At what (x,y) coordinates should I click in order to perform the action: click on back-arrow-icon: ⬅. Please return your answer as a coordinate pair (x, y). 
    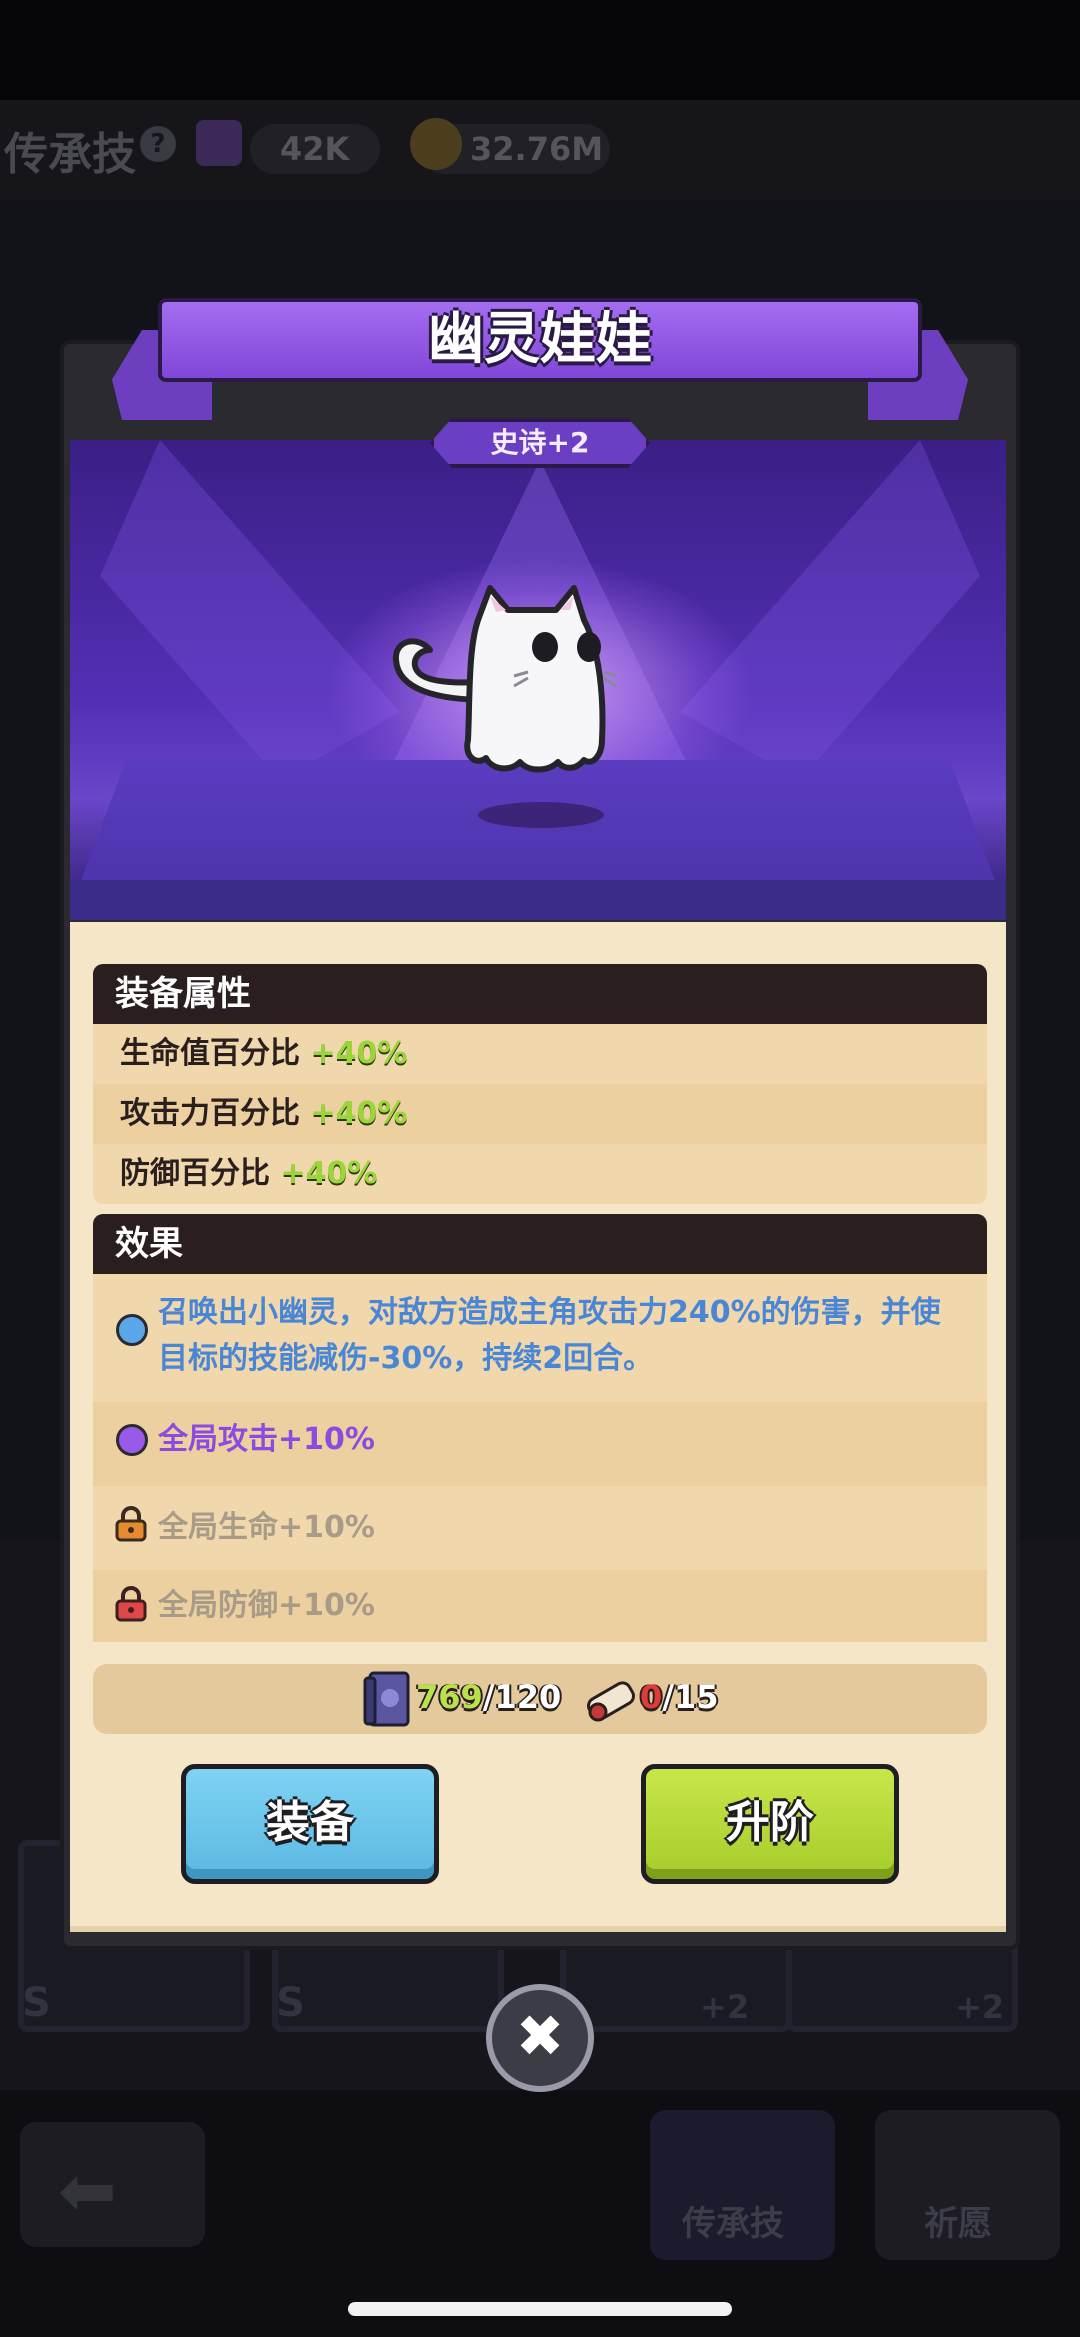
    Looking at the image, I should click on (87, 2191).